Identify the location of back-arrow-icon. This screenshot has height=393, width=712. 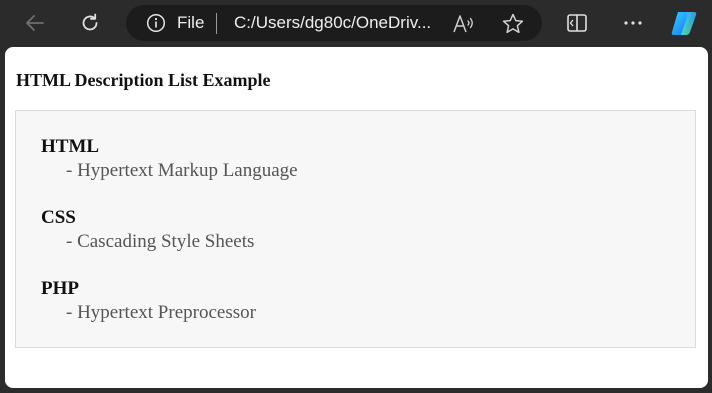
(35, 23).